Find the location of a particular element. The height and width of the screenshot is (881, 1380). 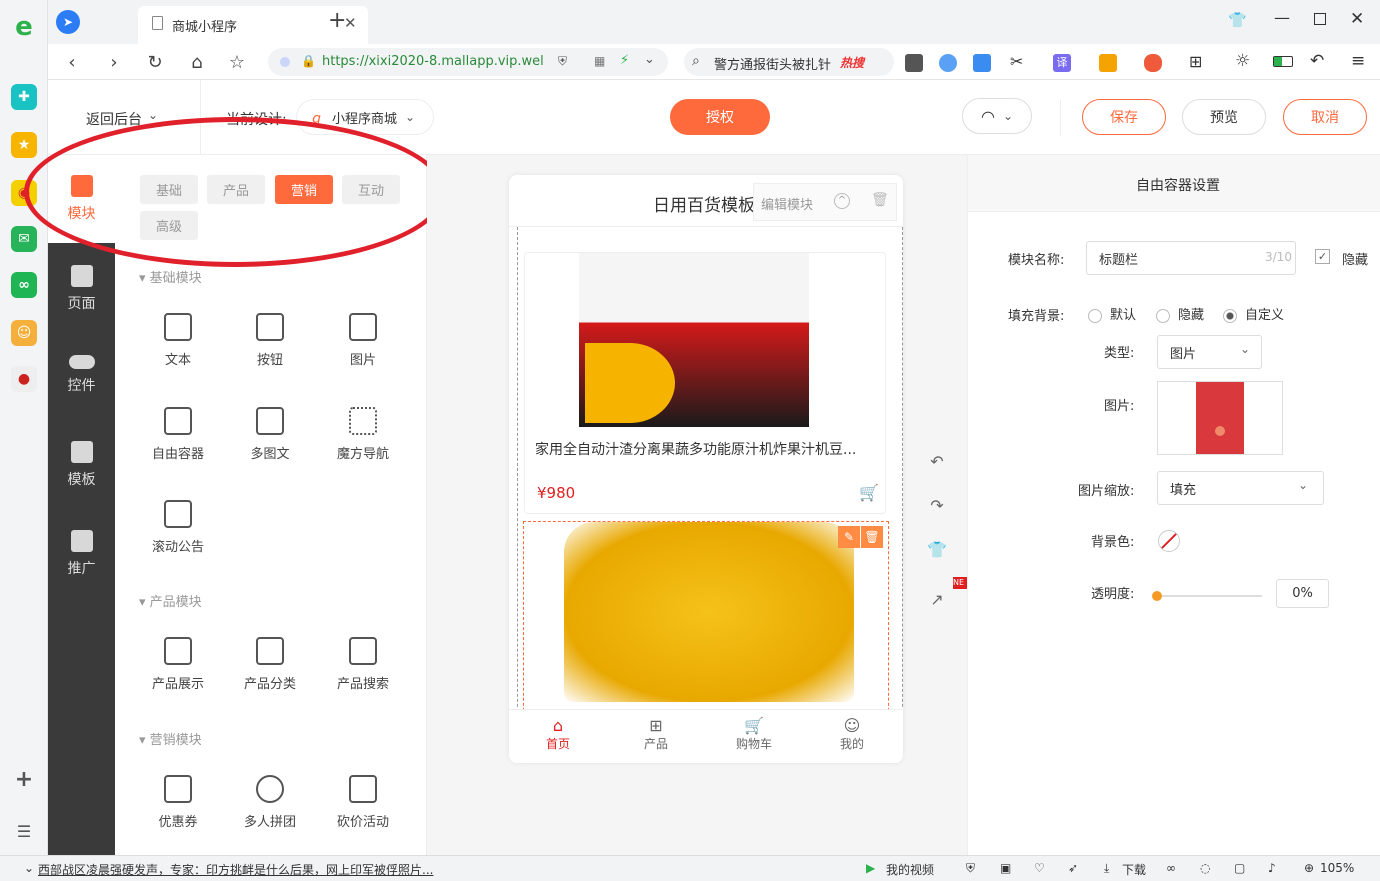

translate-icon: 译 is located at coordinates (1062, 63).